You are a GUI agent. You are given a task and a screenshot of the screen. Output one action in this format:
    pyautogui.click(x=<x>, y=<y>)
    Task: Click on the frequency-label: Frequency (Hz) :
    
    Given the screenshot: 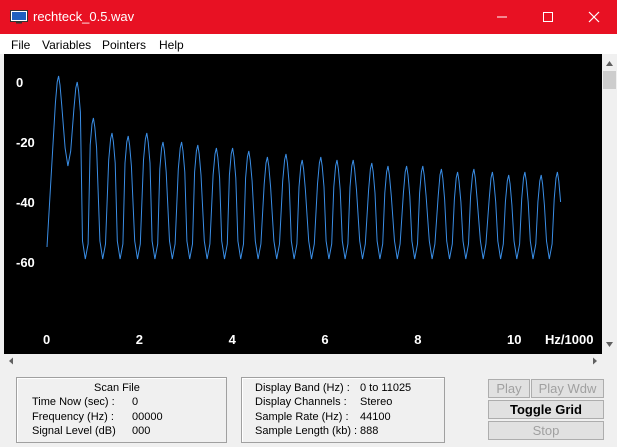 What is the action you would take?
    pyautogui.click(x=73, y=417)
    